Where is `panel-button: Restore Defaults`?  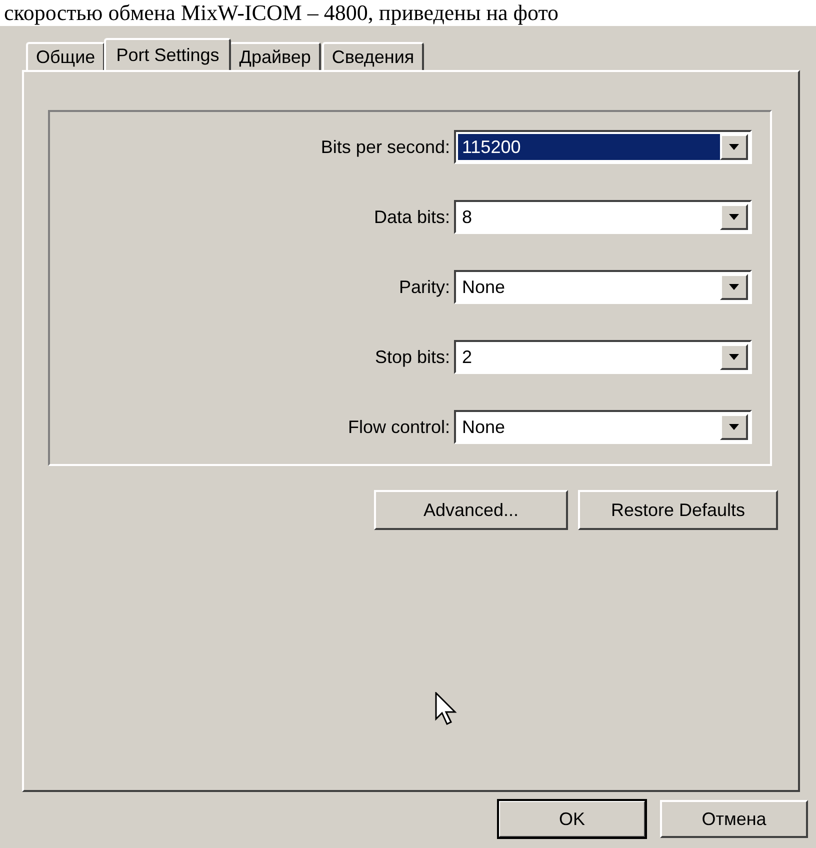
panel-button: Restore Defaults is located at coordinates (678, 510).